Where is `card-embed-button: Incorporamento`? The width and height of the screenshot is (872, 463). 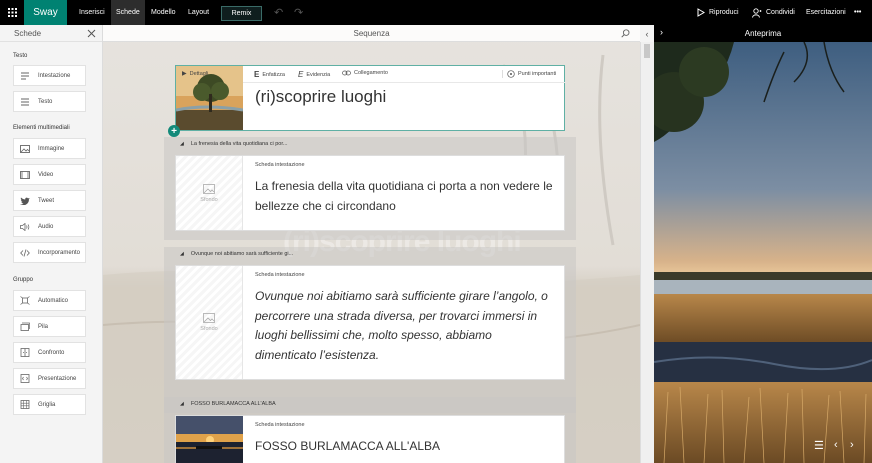
card-embed-button: Incorporamento is located at coordinates (49, 252).